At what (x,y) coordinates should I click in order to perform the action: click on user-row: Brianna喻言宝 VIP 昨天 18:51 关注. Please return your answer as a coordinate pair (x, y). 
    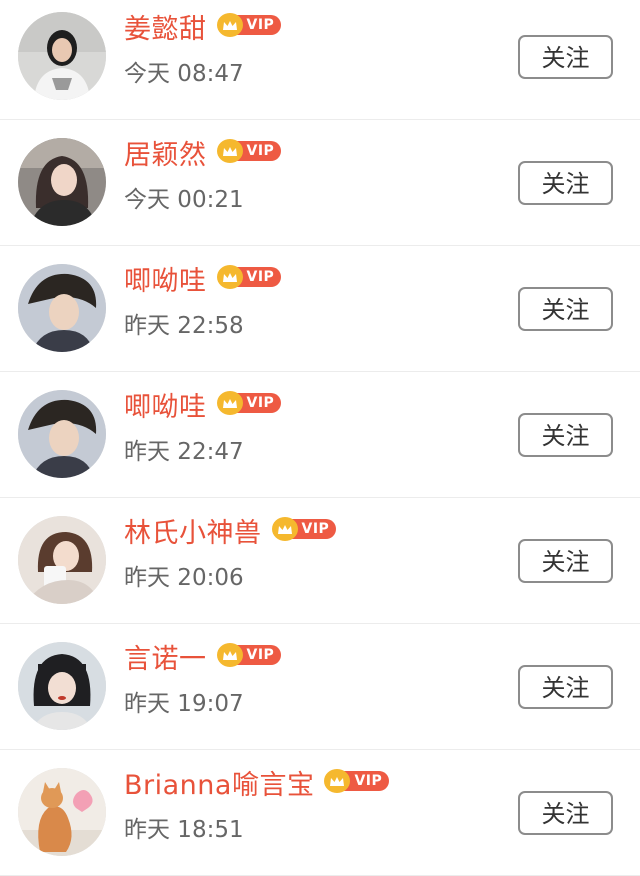
    Looking at the image, I should click on (320, 813).